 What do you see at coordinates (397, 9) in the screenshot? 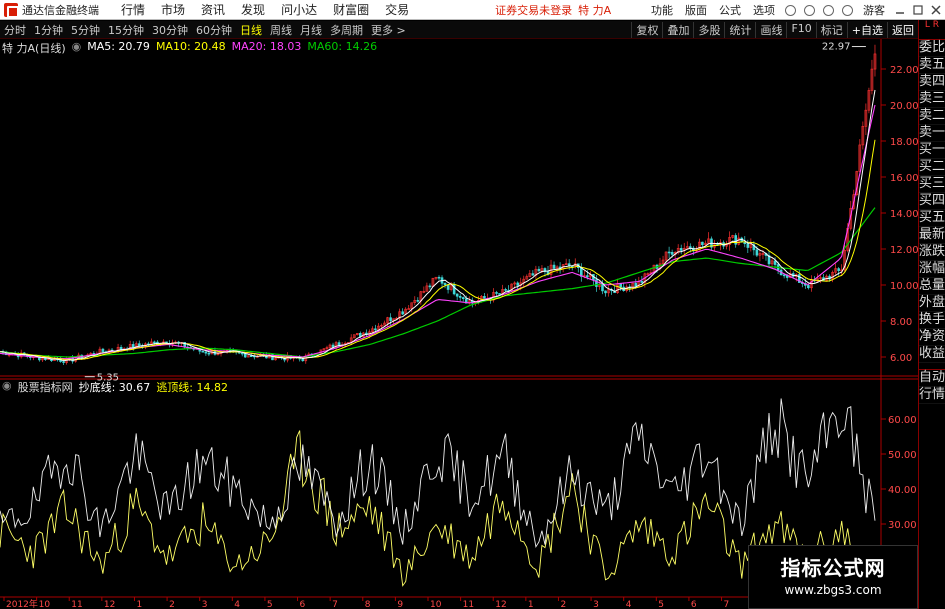
I see `menu-trade: 交易` at bounding box center [397, 9].